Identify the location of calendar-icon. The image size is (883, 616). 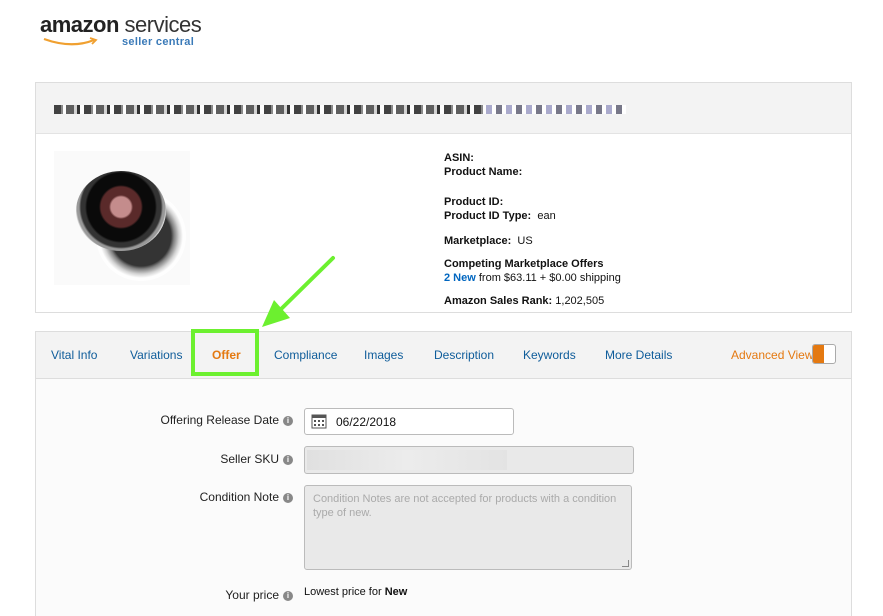
(319, 421).